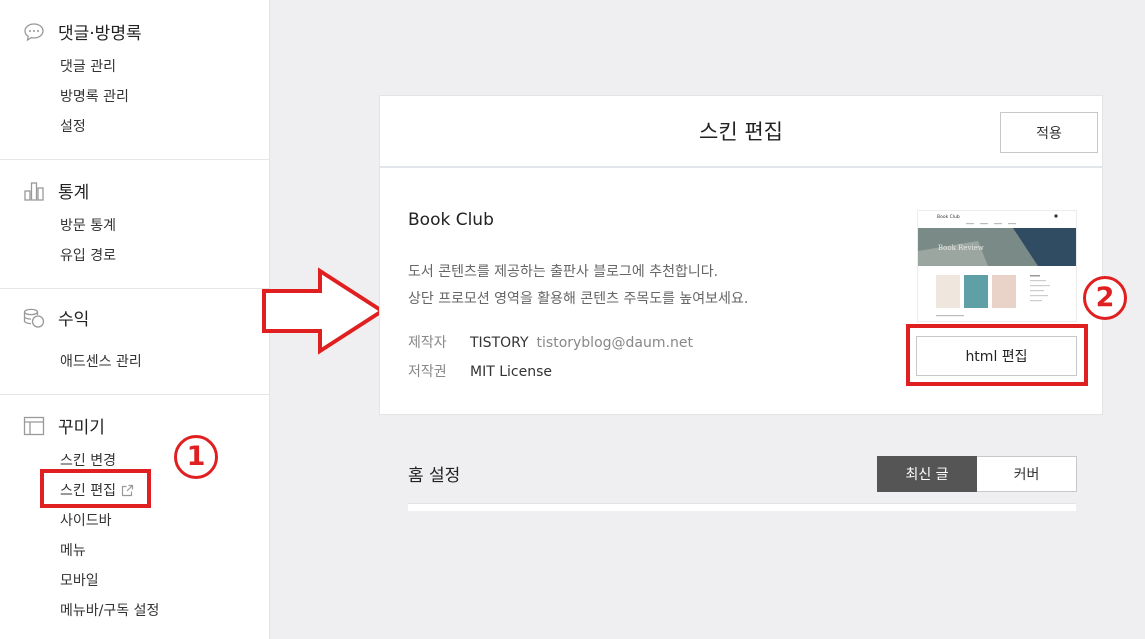 This screenshot has width=1145, height=639. I want to click on skin-name: Book Club, so click(451, 220).